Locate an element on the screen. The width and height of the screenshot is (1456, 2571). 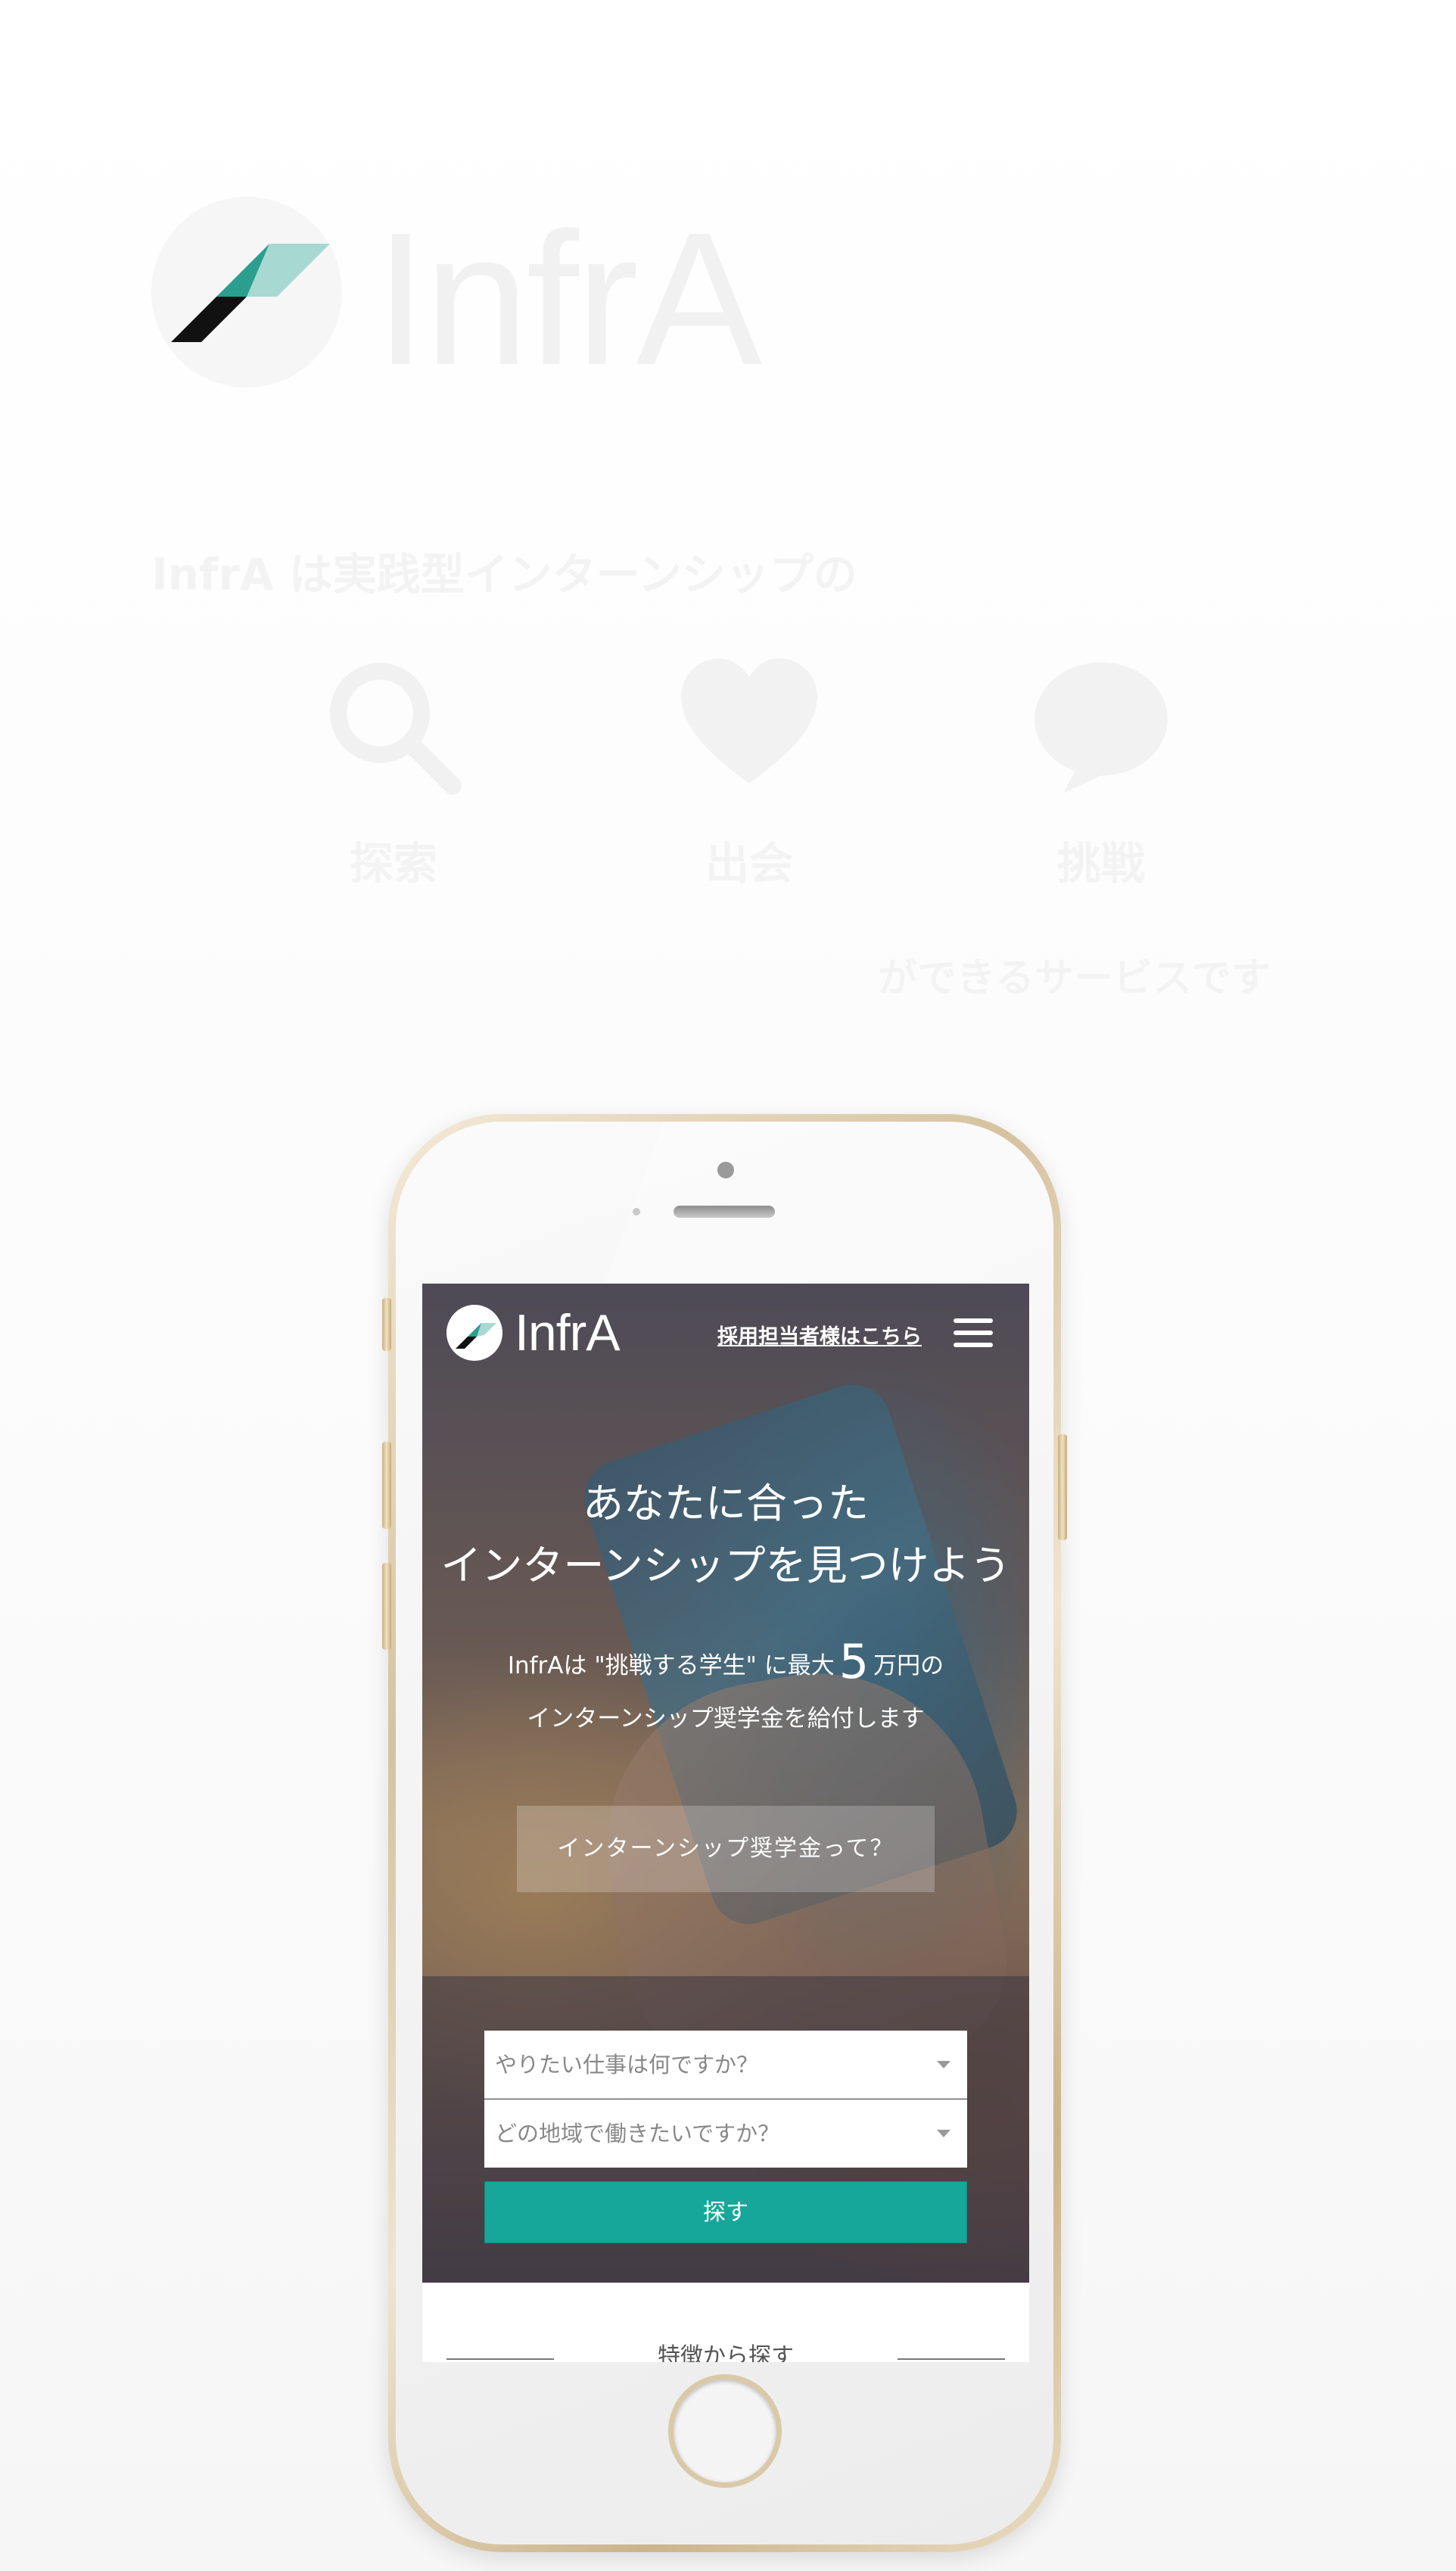
background-logo: InfrA is located at coordinates (492, 322).